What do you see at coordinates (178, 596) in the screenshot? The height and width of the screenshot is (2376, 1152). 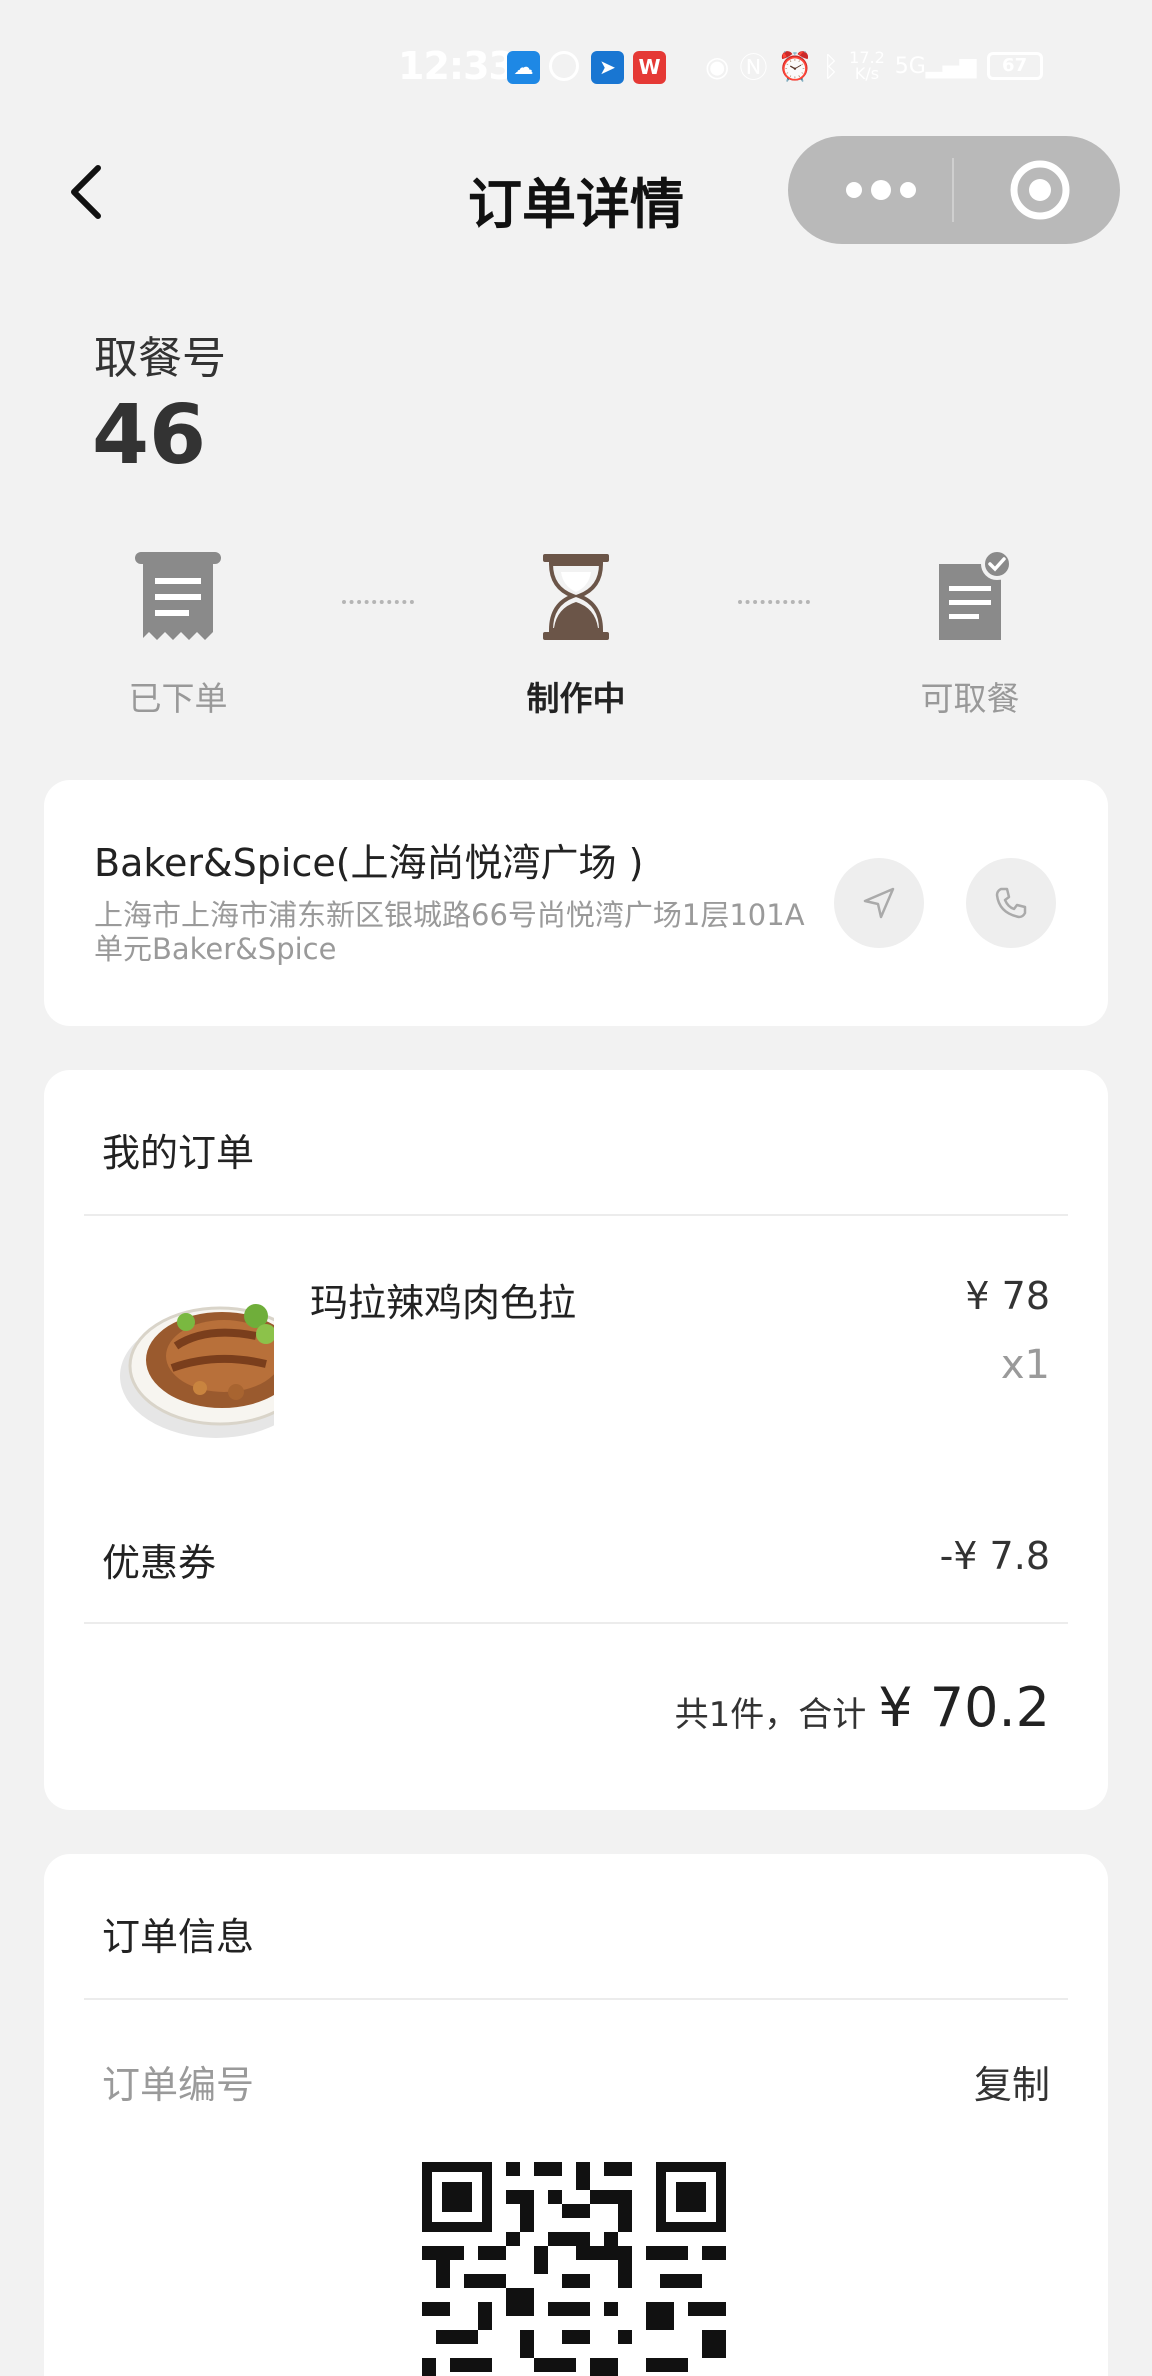 I see `receipt-icon` at bounding box center [178, 596].